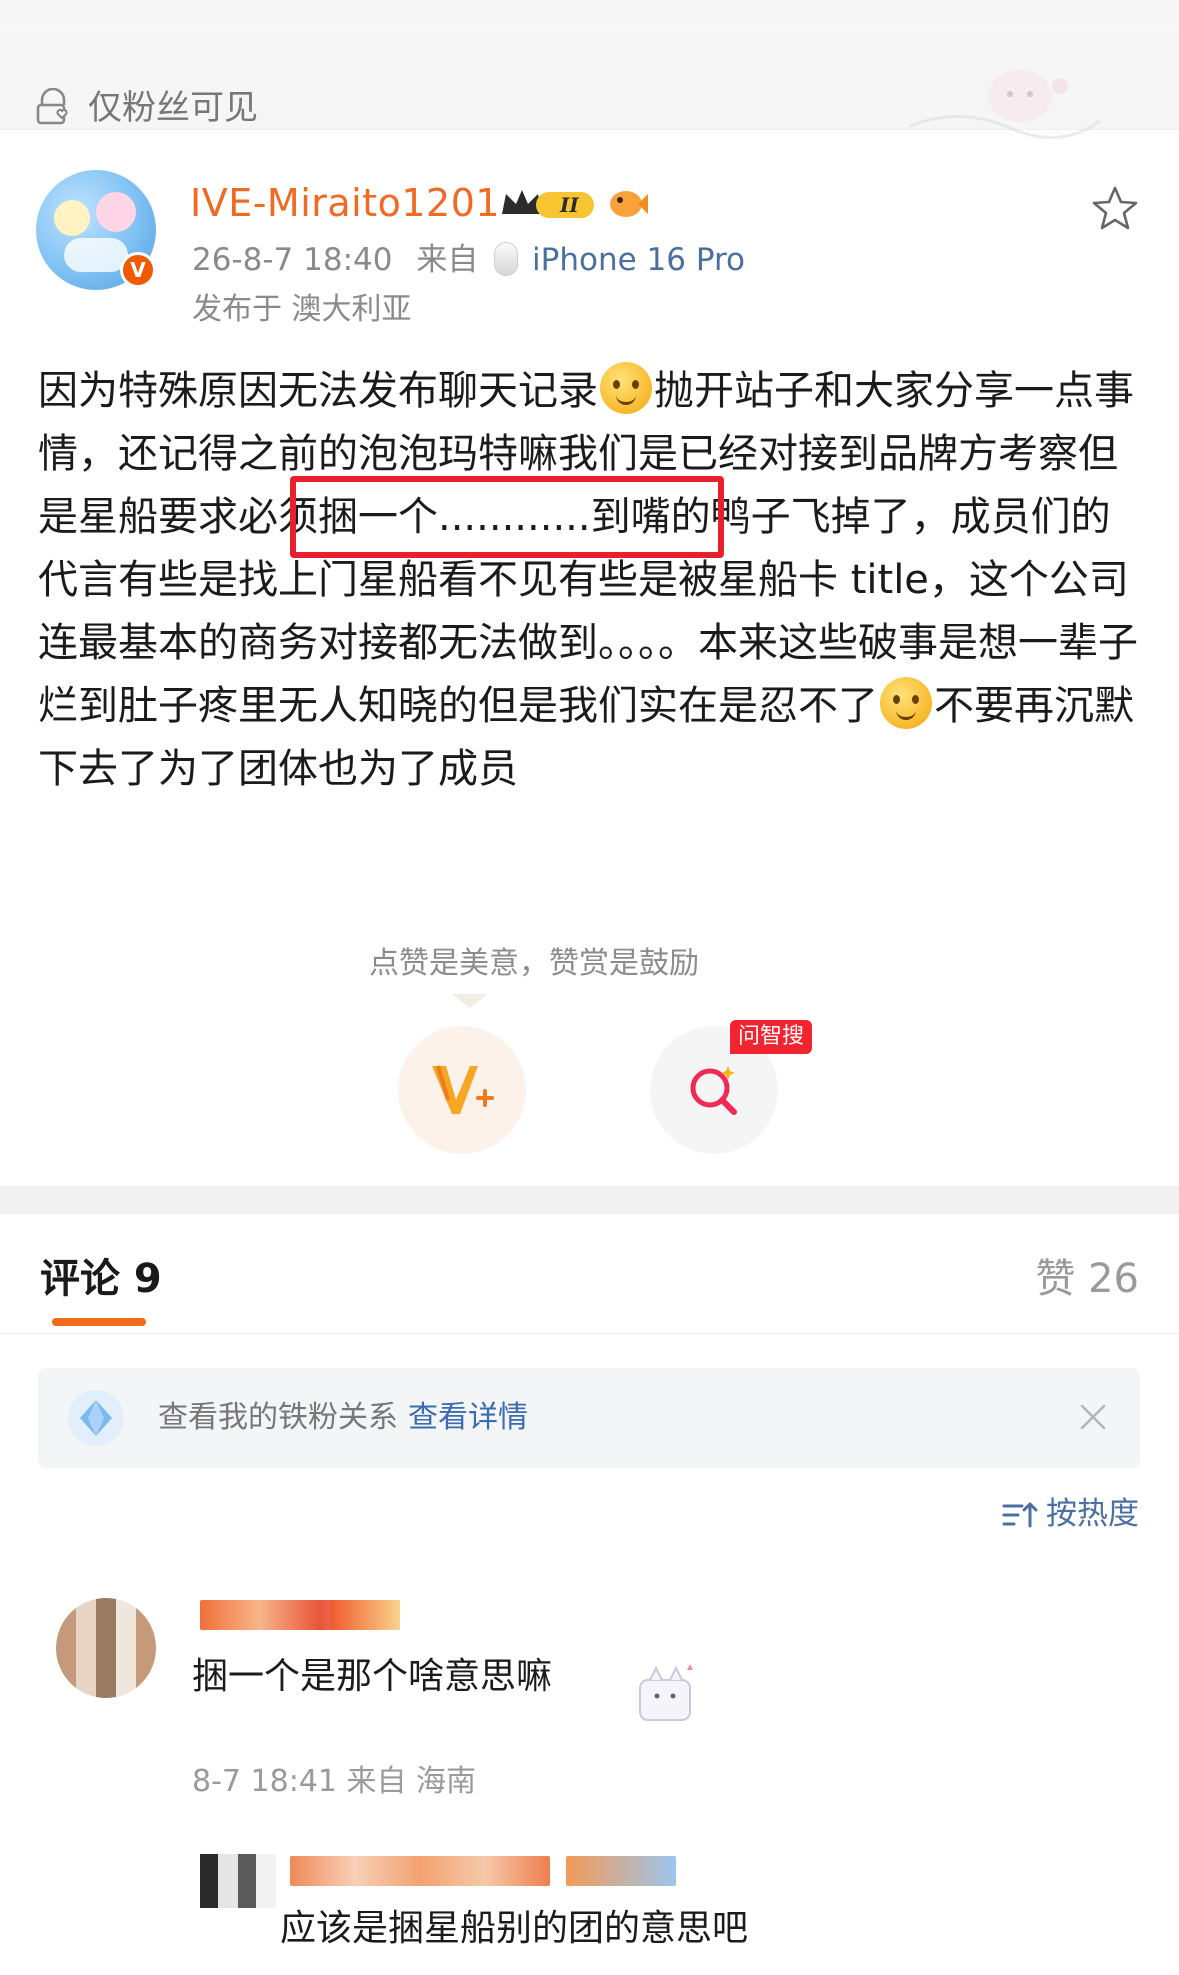 This screenshot has height=1975, width=1179. What do you see at coordinates (1020, 1515) in the screenshot?
I see `sort-icon` at bounding box center [1020, 1515].